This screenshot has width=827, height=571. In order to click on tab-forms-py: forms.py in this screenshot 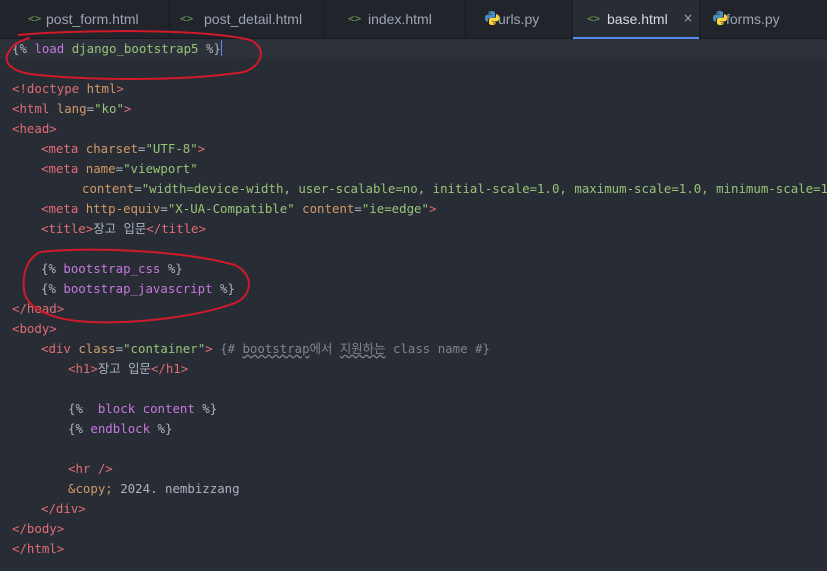, I will do `click(763, 19)`.